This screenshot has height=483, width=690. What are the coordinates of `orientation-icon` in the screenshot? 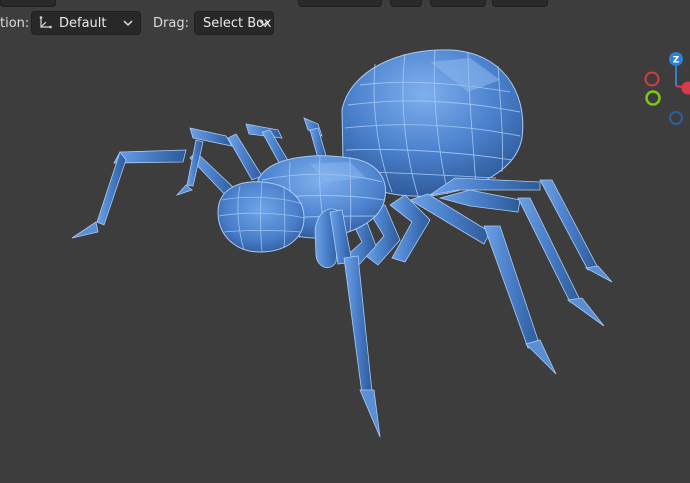 It's located at (45, 22).